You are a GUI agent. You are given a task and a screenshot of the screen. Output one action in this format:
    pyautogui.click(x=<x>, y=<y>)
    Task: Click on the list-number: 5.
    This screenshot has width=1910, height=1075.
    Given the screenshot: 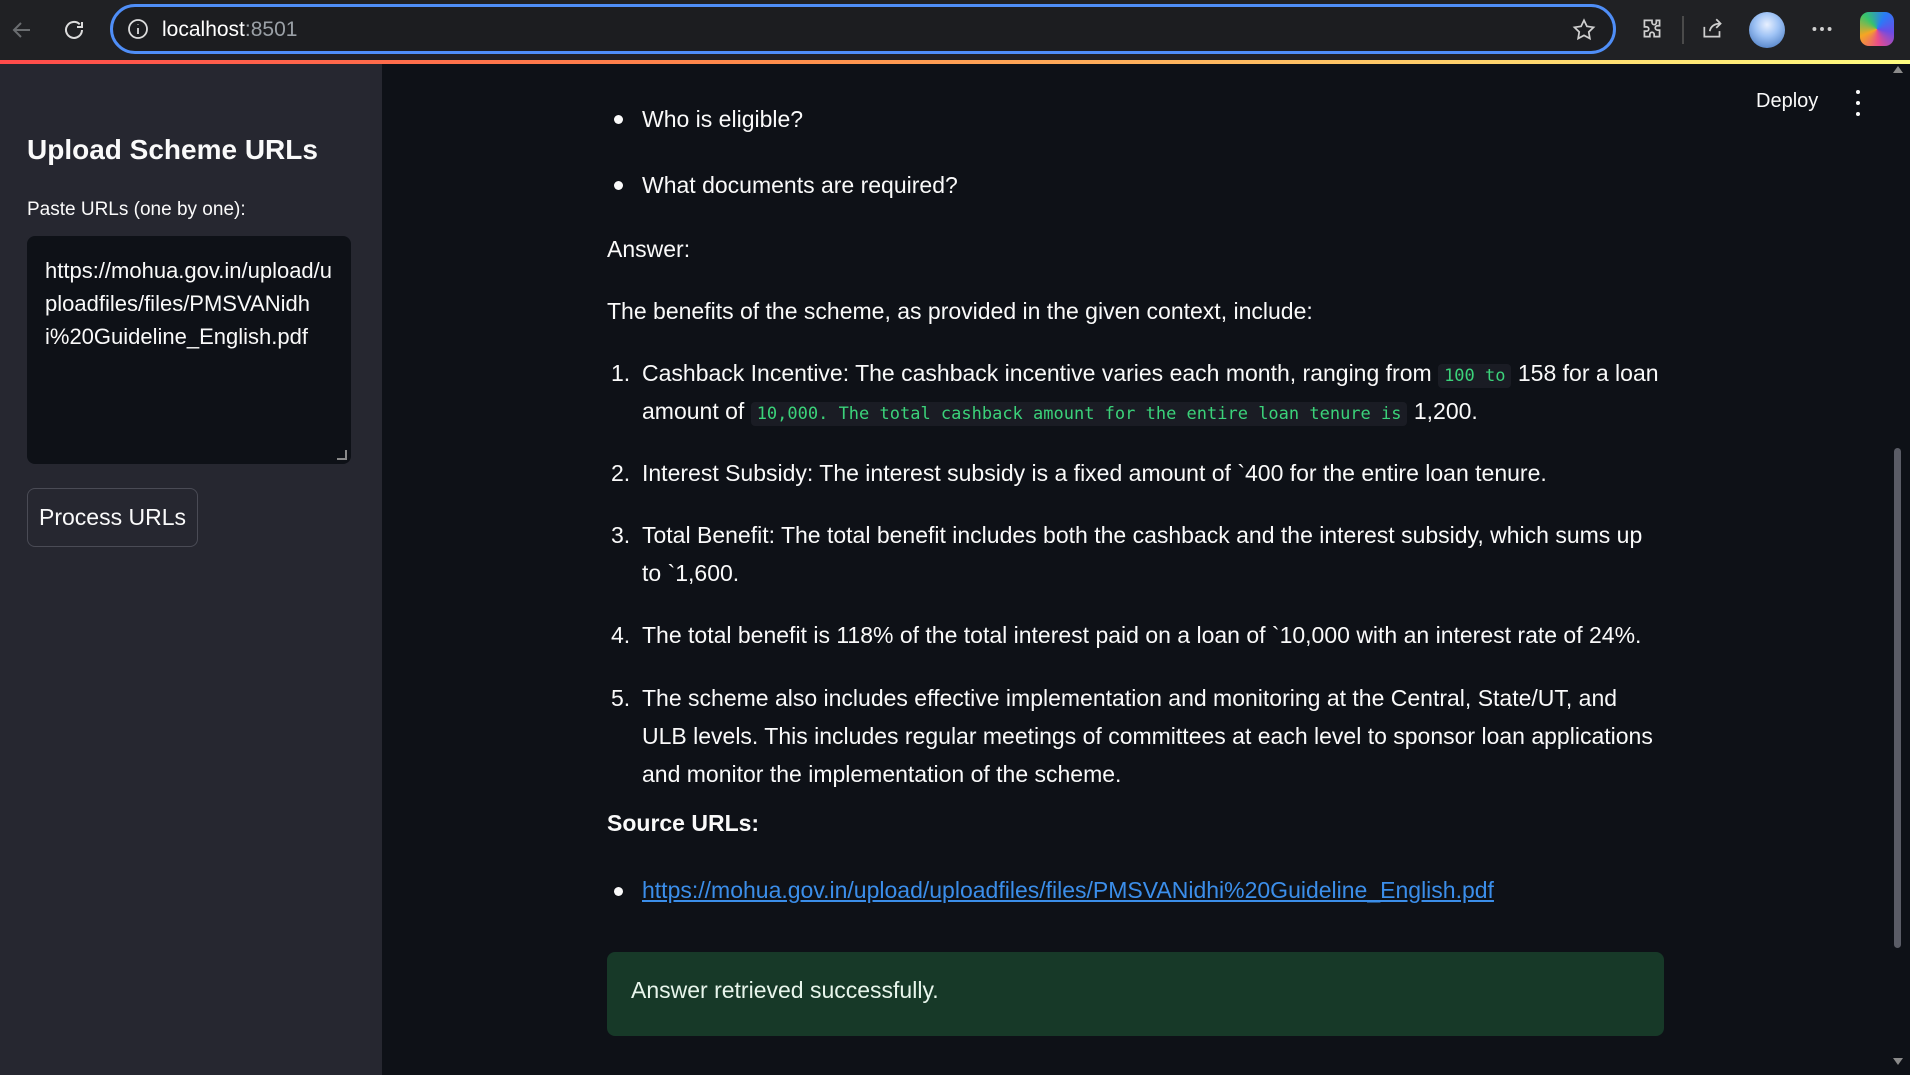 What is the action you would take?
    pyautogui.click(x=621, y=698)
    